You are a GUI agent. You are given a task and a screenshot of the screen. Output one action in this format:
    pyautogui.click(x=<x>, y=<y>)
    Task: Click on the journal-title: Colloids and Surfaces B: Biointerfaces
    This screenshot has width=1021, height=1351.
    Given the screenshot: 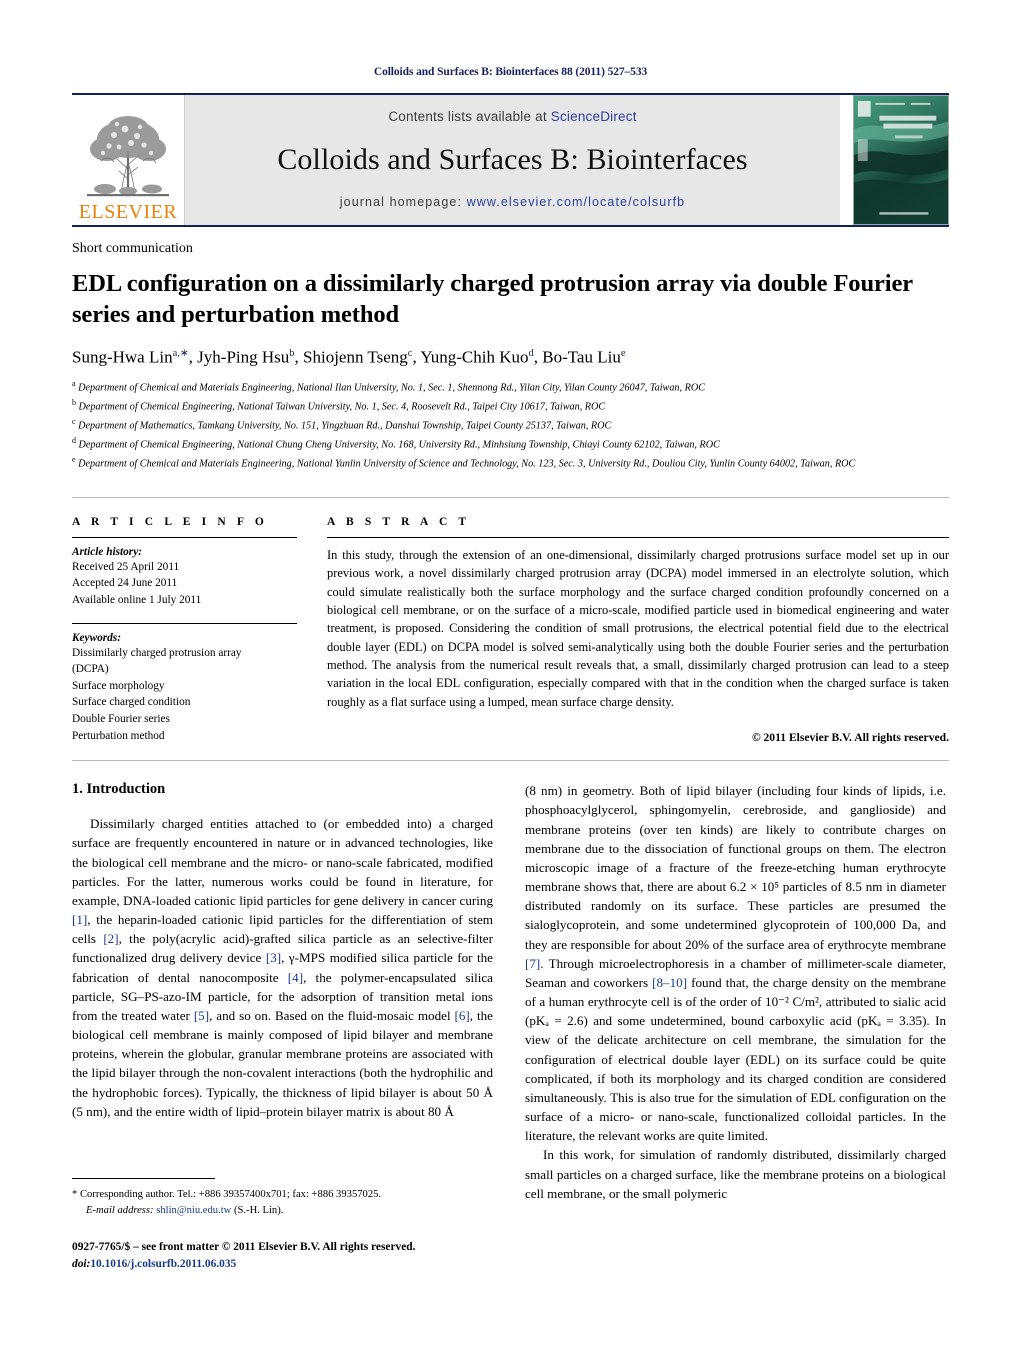 What is the action you would take?
    pyautogui.click(x=512, y=159)
    